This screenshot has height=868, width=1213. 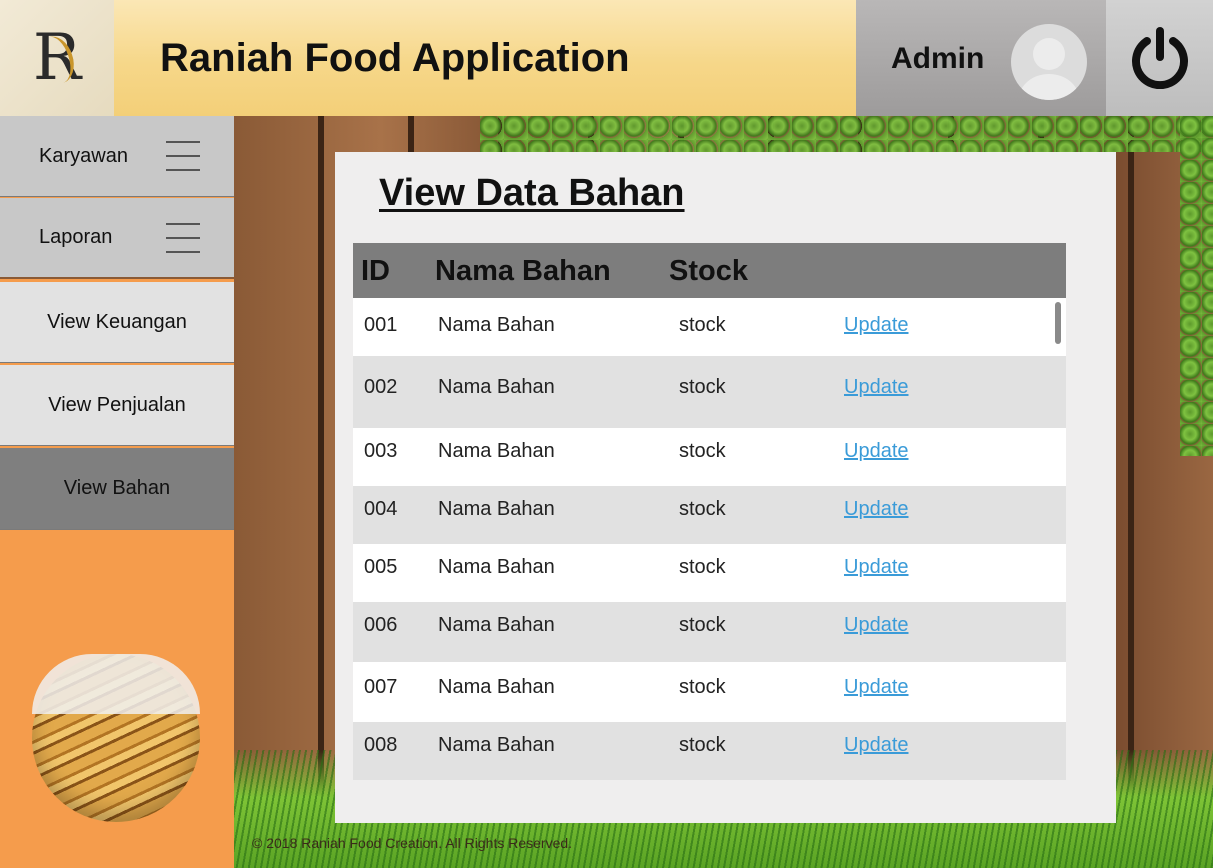 I want to click on sidebar-item-label: View Penjualan, so click(x=117, y=404).